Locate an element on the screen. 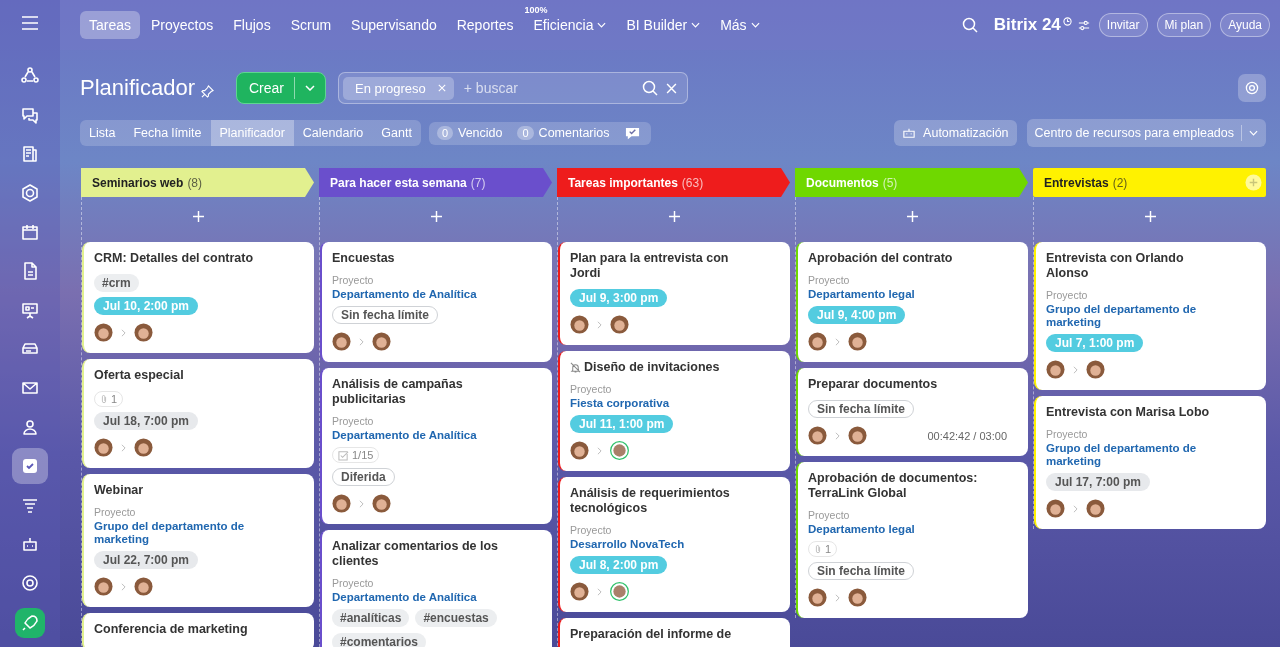  task-card: Encuestas Proyecto Departamento de Analítica Sin fecha límite is located at coordinates (436, 302).